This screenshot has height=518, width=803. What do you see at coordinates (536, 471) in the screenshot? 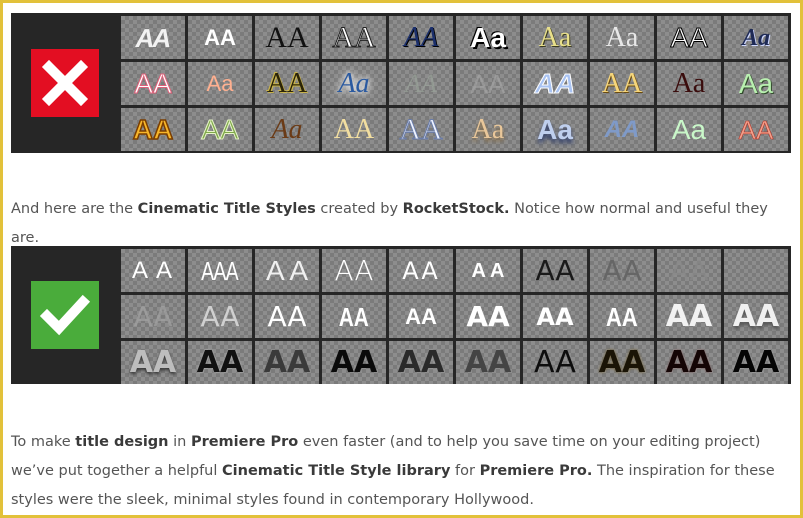
I see `product-name: Premiere Pro.` at bounding box center [536, 471].